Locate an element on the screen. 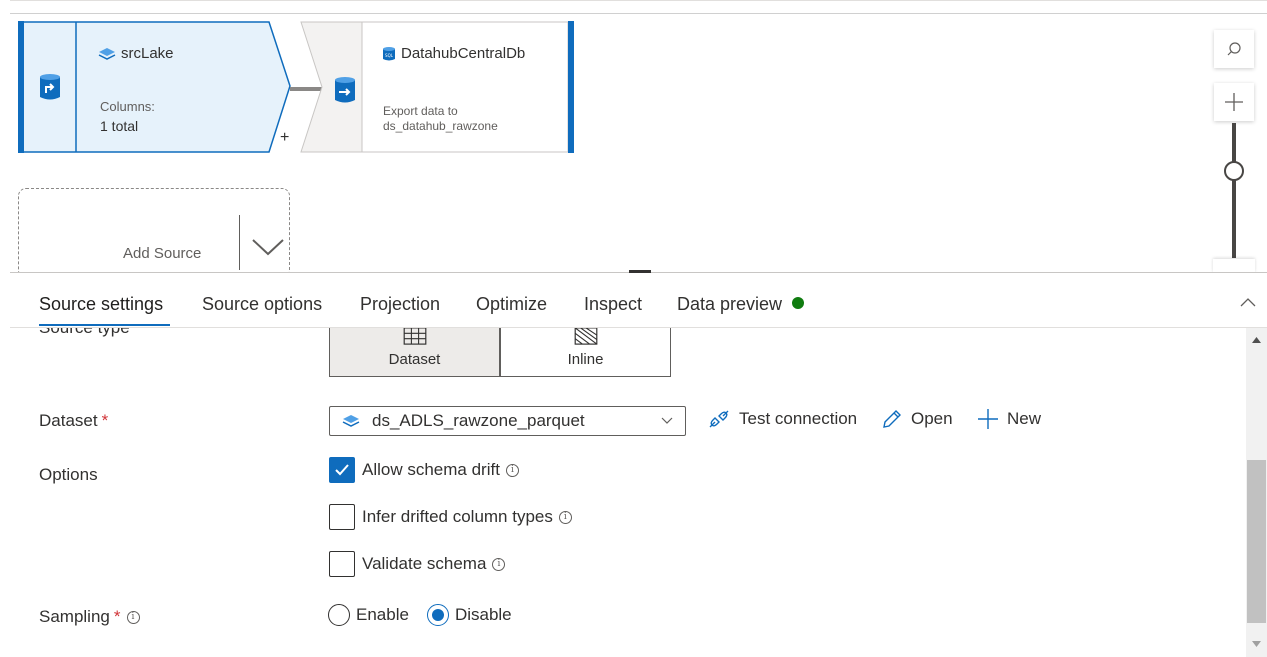 The image size is (1267, 657). add-source-divider is located at coordinates (239, 242).